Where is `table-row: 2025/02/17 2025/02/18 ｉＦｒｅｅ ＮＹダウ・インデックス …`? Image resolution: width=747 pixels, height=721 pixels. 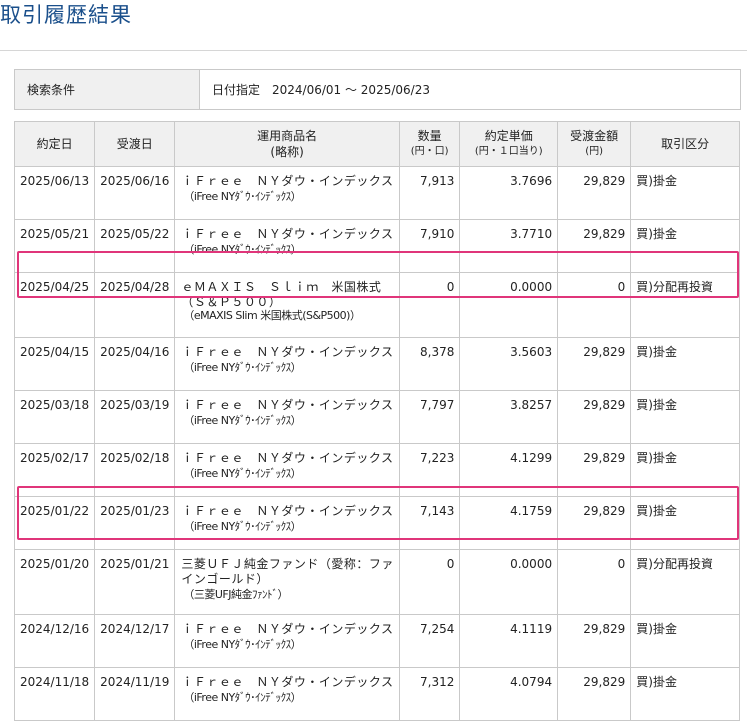
table-row: 2025/02/17 2025/02/18 ｉＦｒｅｅ ＮＹダウ・インデックス … is located at coordinates (376, 470).